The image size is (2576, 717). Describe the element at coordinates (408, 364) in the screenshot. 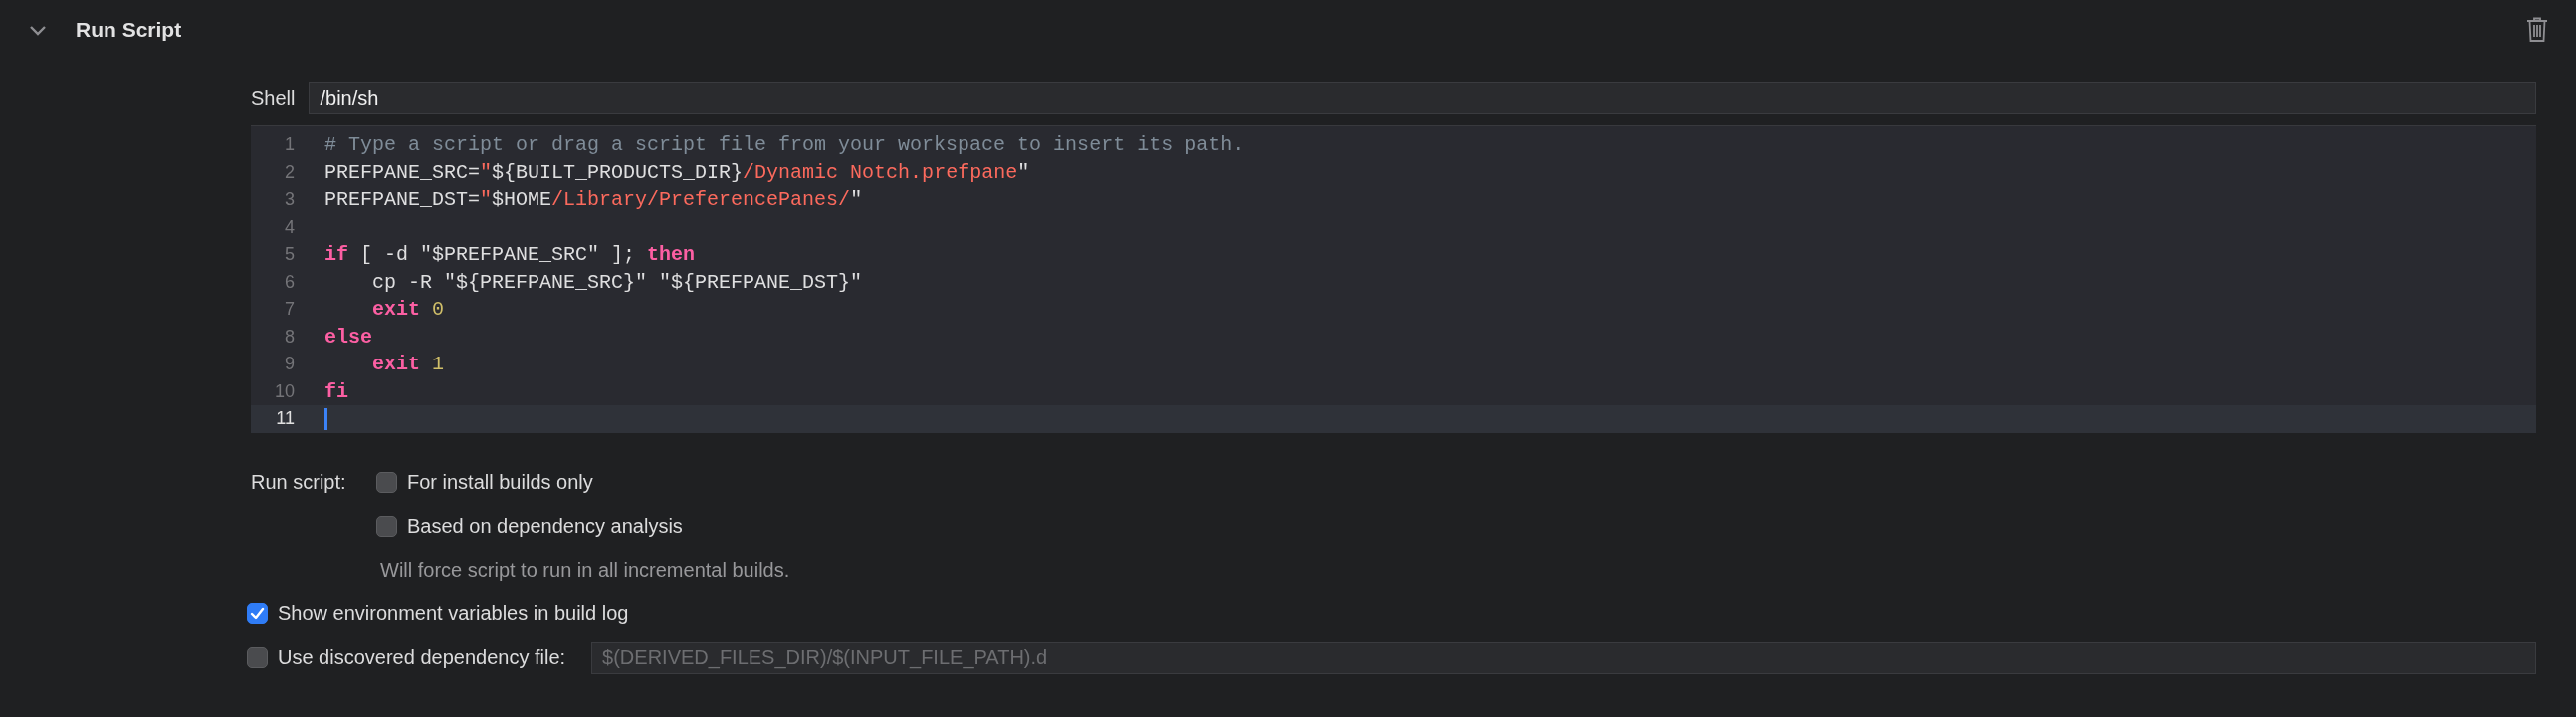

I see `code-line: exit 1` at that location.